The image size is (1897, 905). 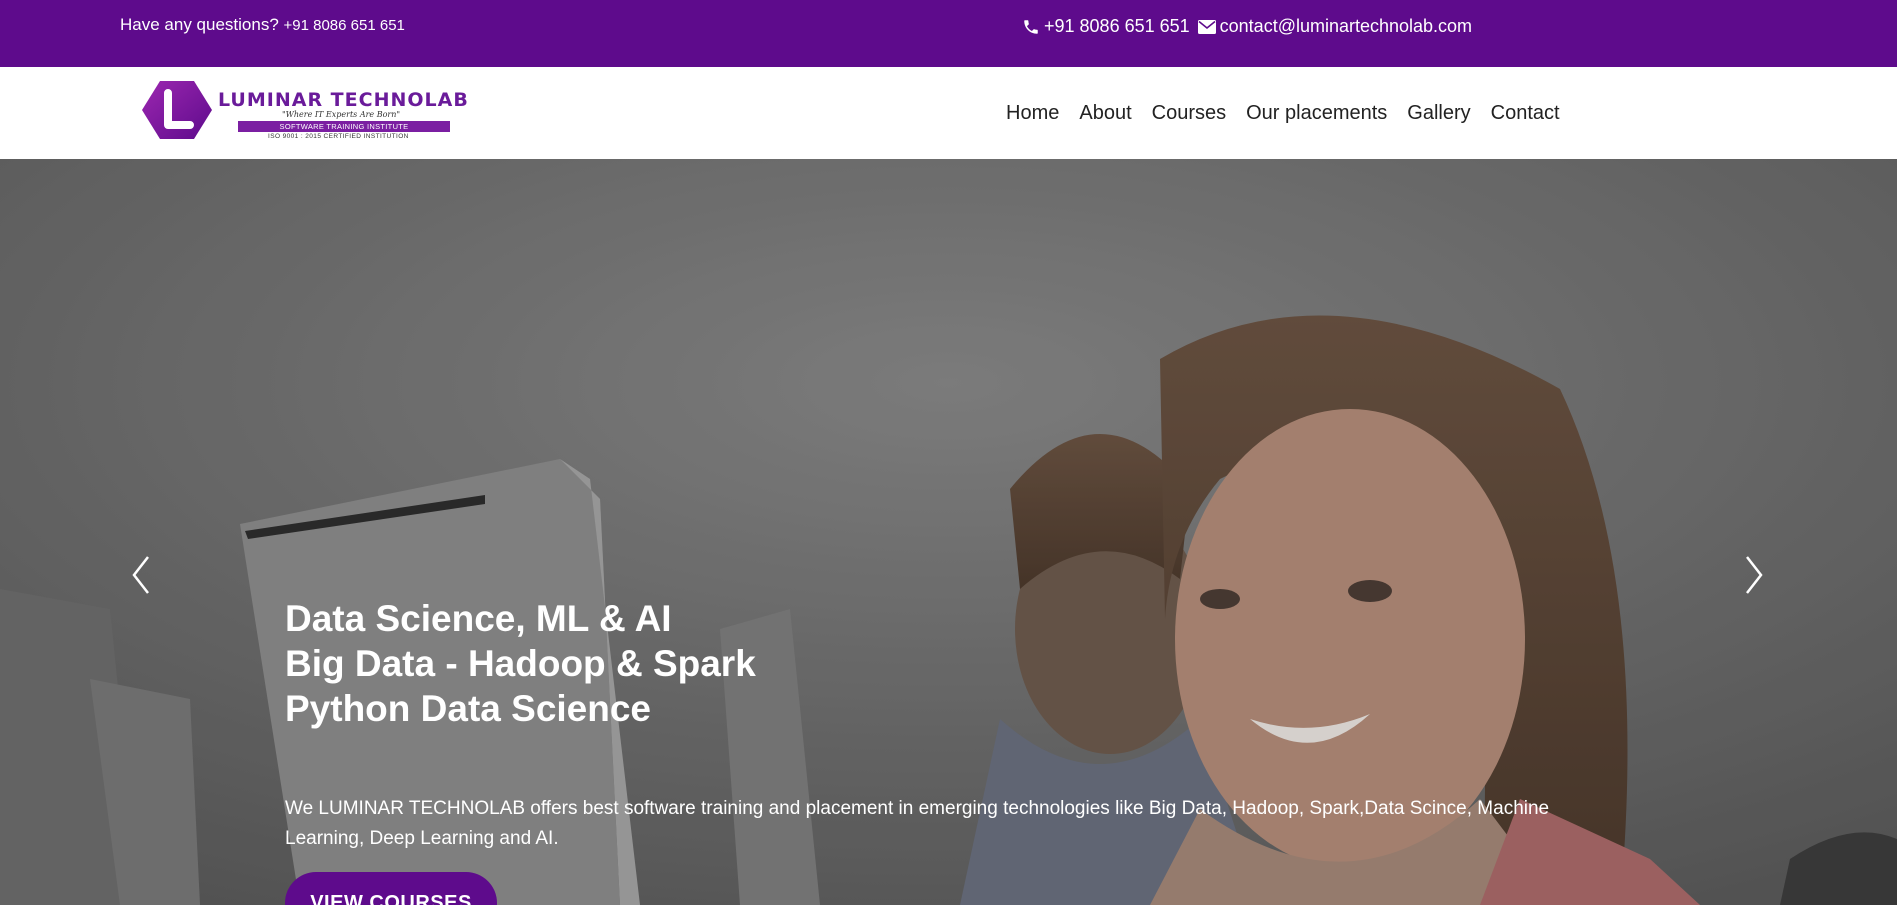 What do you see at coordinates (1105, 113) in the screenshot?
I see `nav-about: About` at bounding box center [1105, 113].